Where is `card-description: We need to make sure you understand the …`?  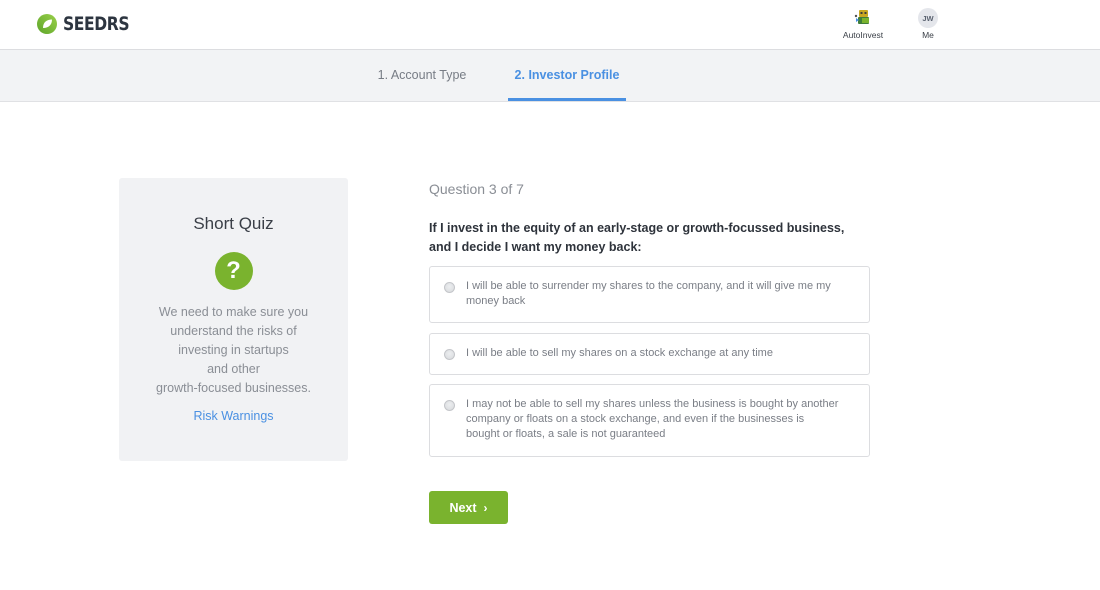
card-description: We need to make sure you understand the … is located at coordinates (233, 350).